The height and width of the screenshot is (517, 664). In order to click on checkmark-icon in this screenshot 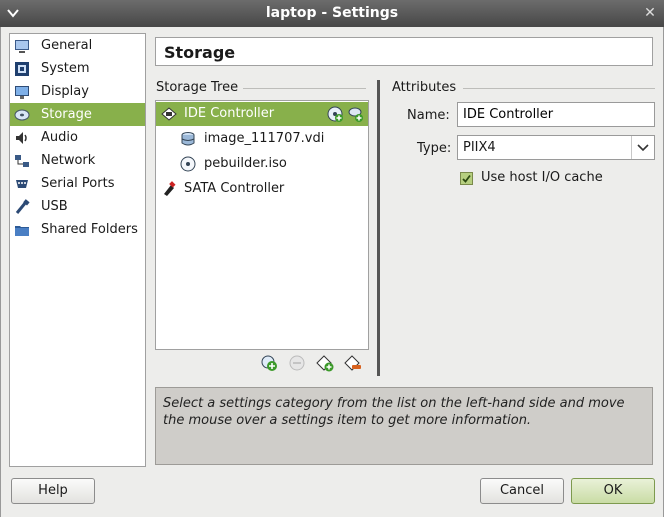, I will do `click(466, 178)`.